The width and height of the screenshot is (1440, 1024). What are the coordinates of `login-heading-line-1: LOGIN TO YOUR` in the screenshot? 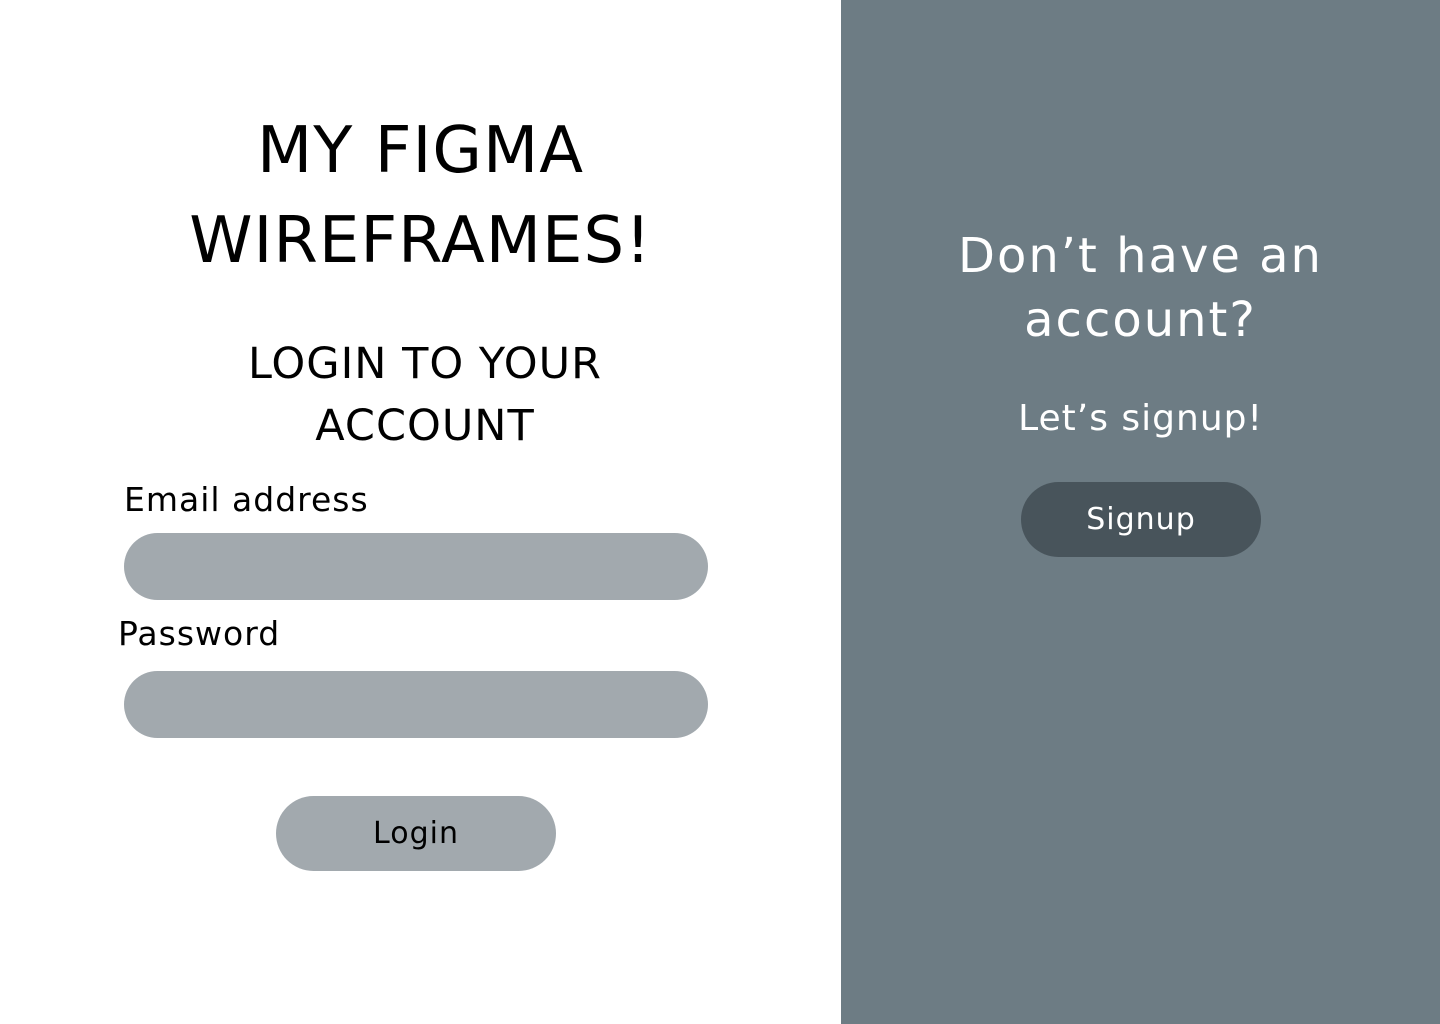 It's located at (425, 364).